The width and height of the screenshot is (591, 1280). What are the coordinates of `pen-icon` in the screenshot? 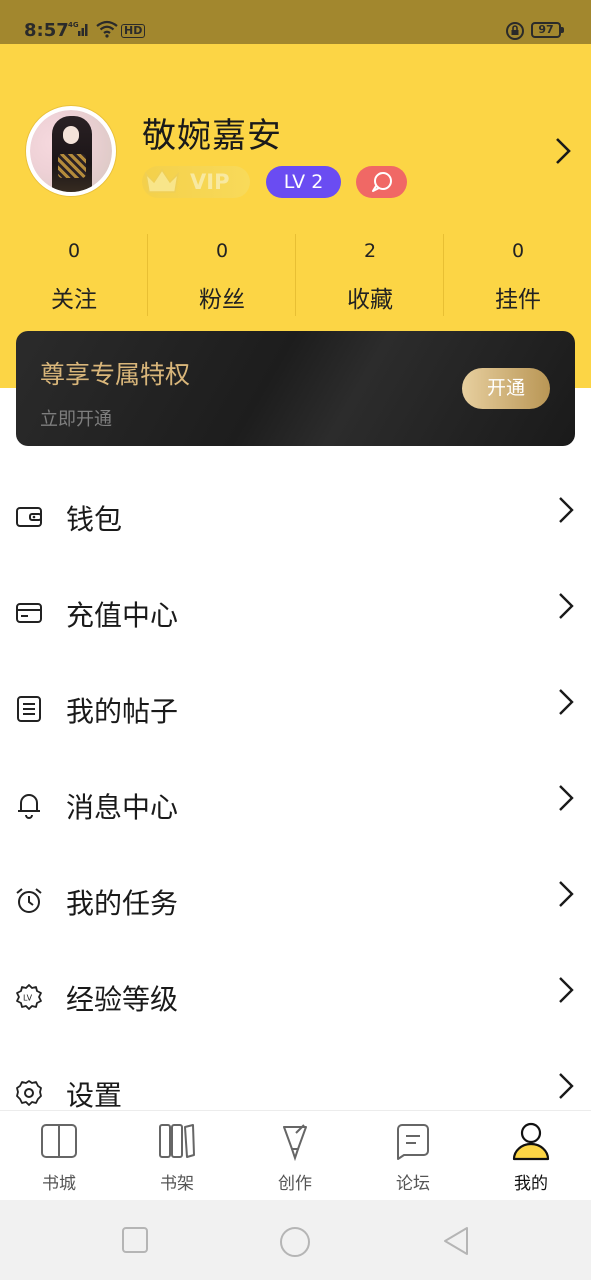 It's located at (295, 1142).